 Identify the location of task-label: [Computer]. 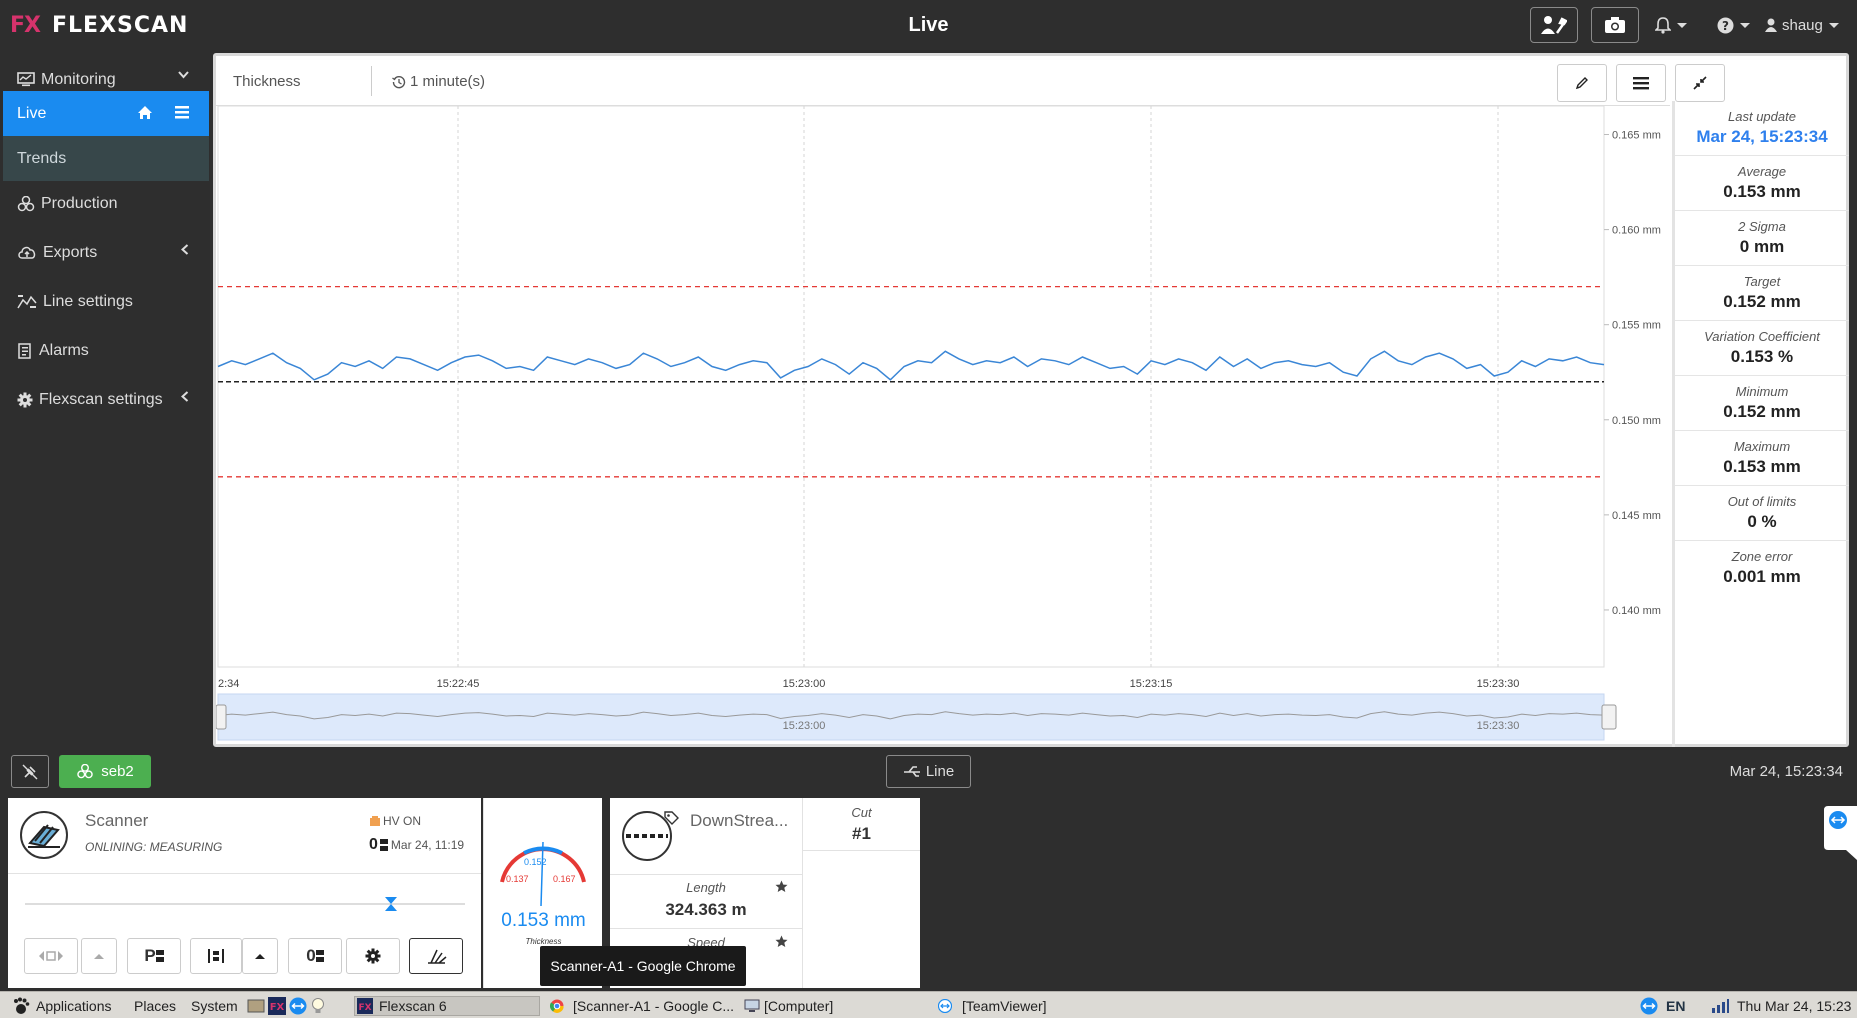
(799, 1006).